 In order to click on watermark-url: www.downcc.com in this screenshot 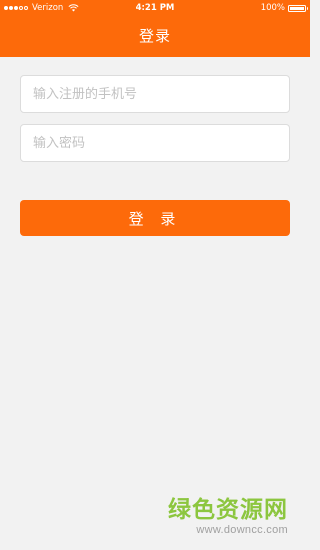, I will do `click(242, 530)`.